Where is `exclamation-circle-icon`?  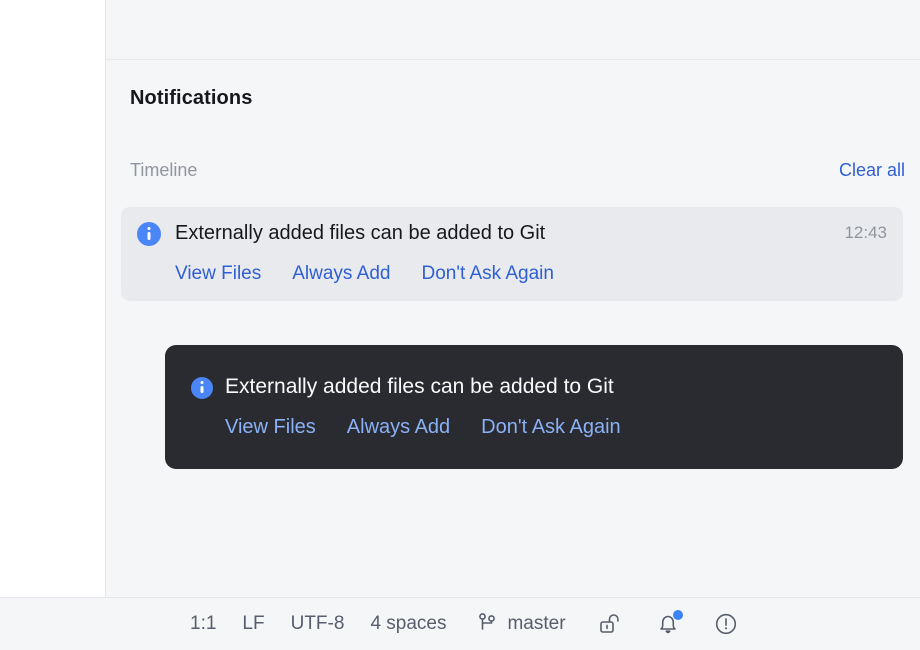
exclamation-circle-icon is located at coordinates (726, 624).